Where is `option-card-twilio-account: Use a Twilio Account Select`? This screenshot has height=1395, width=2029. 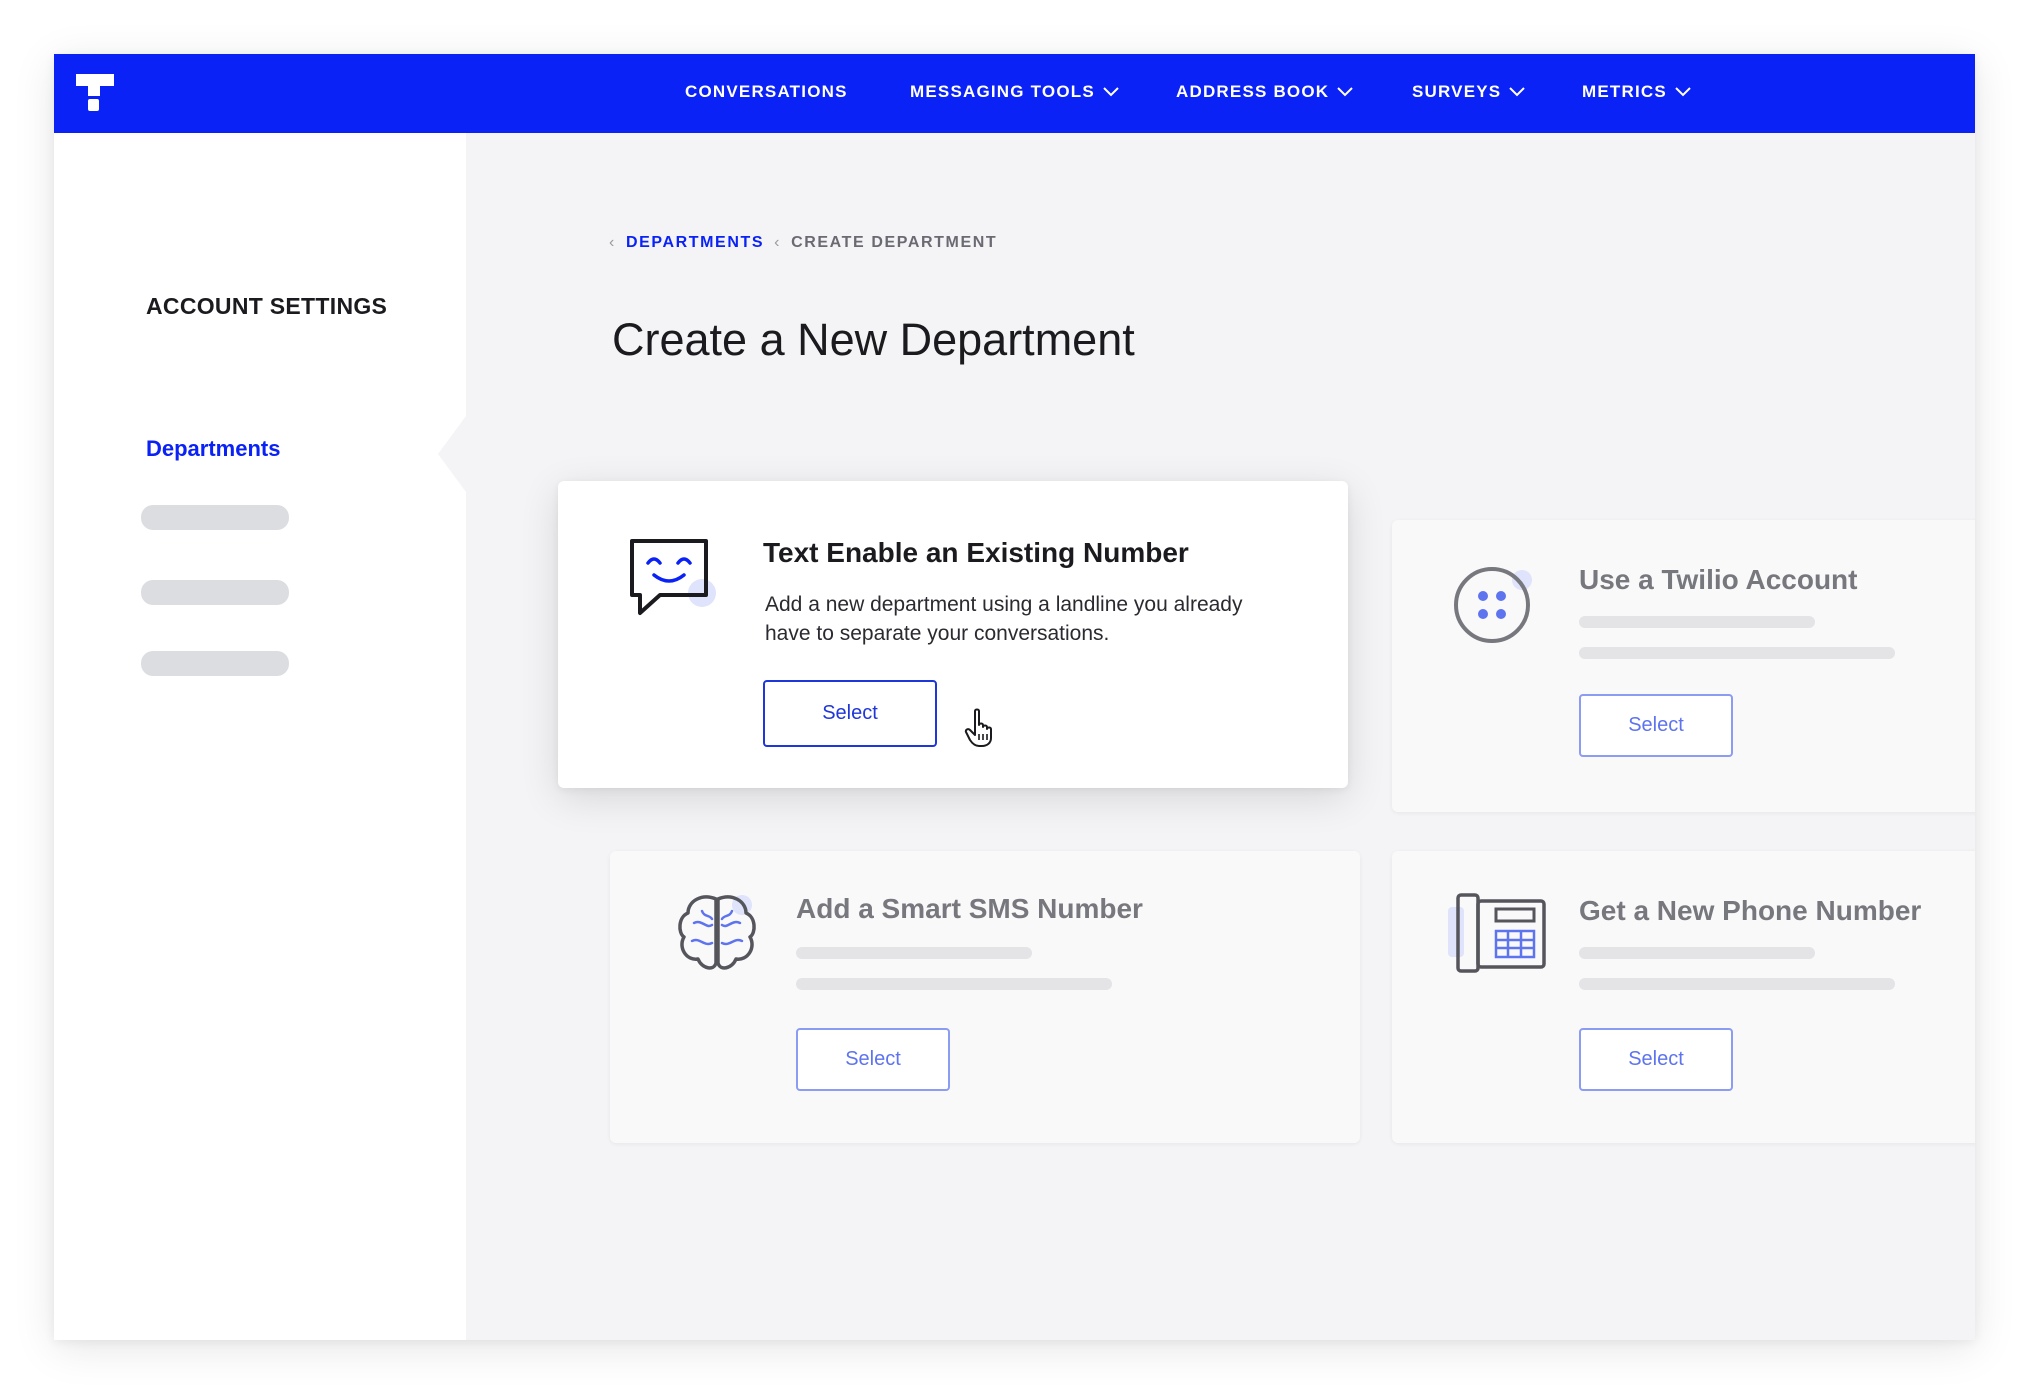
option-card-twilio-account: Use a Twilio Account Select is located at coordinates (1683, 666).